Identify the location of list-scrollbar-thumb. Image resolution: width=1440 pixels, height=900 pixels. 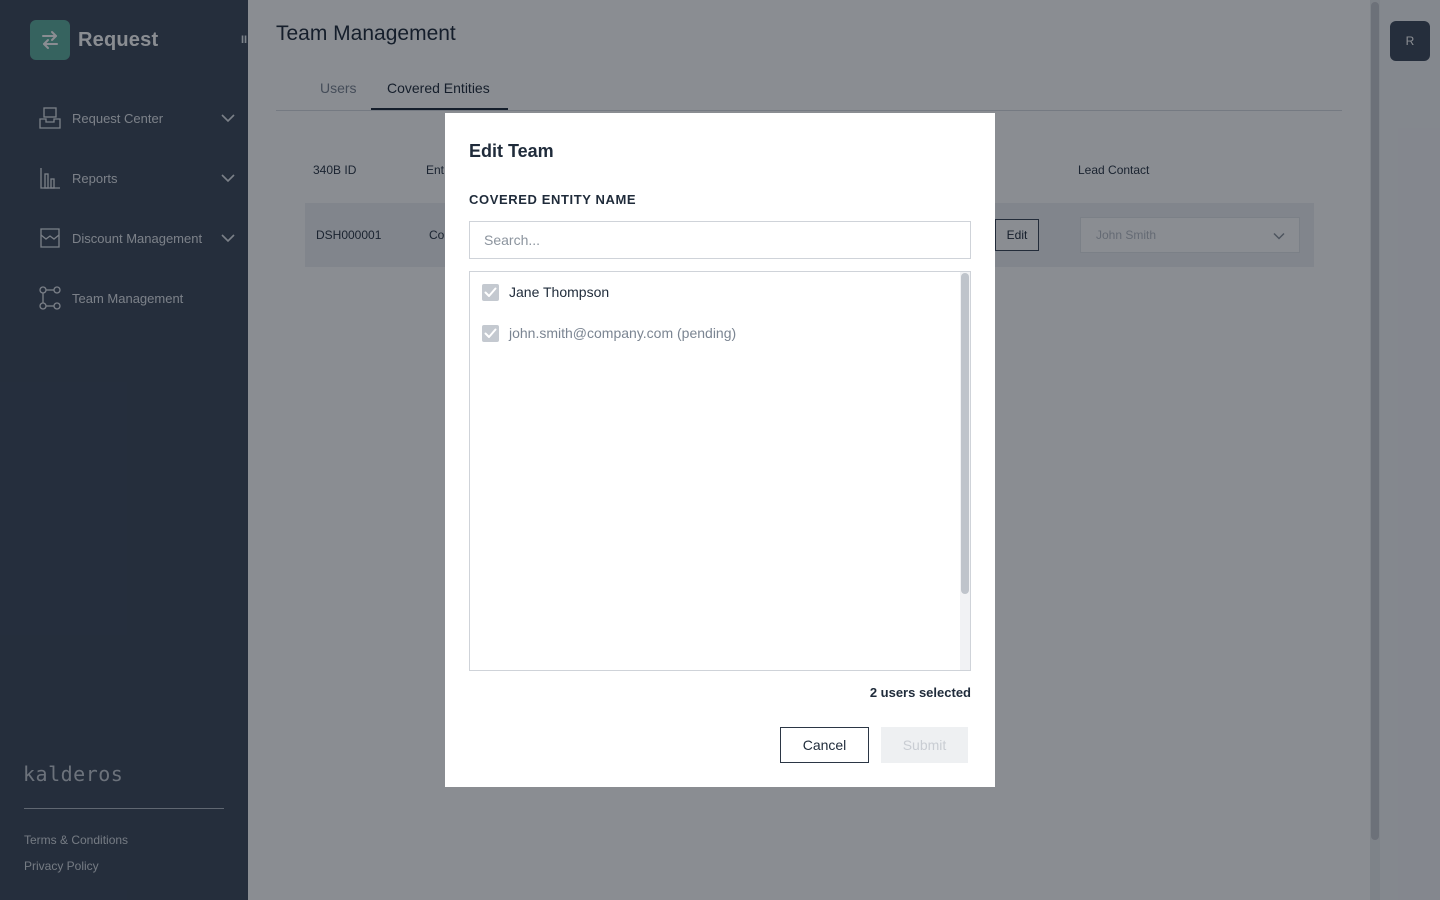
(965, 433).